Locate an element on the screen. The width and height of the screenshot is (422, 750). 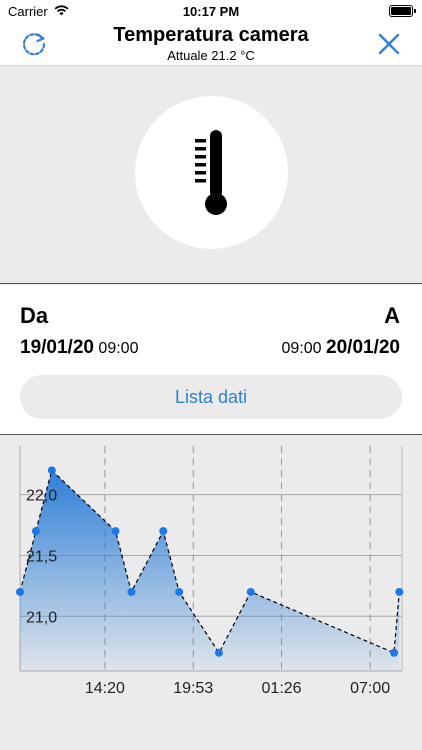
y-tick-label: 21,0 is located at coordinates (41, 617).